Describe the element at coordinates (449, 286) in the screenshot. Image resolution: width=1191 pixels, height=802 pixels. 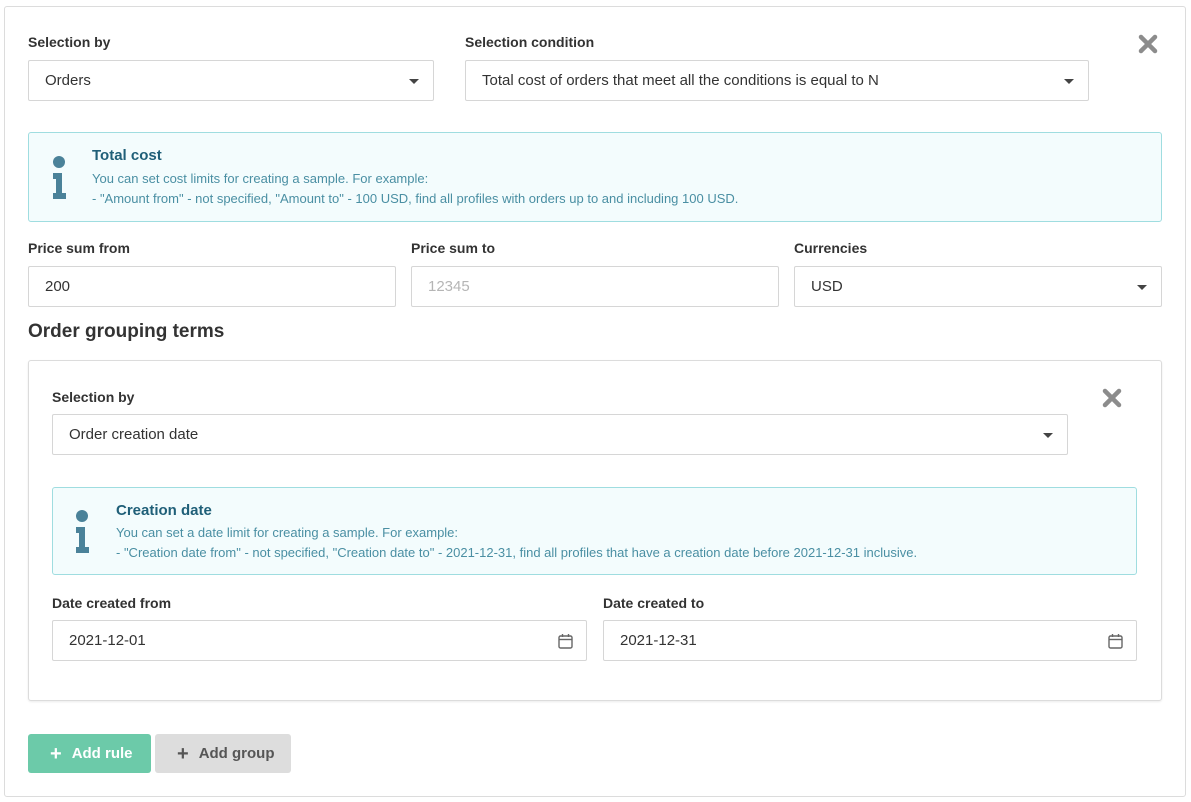
I see `price-to-placeholder: 12345` at that location.